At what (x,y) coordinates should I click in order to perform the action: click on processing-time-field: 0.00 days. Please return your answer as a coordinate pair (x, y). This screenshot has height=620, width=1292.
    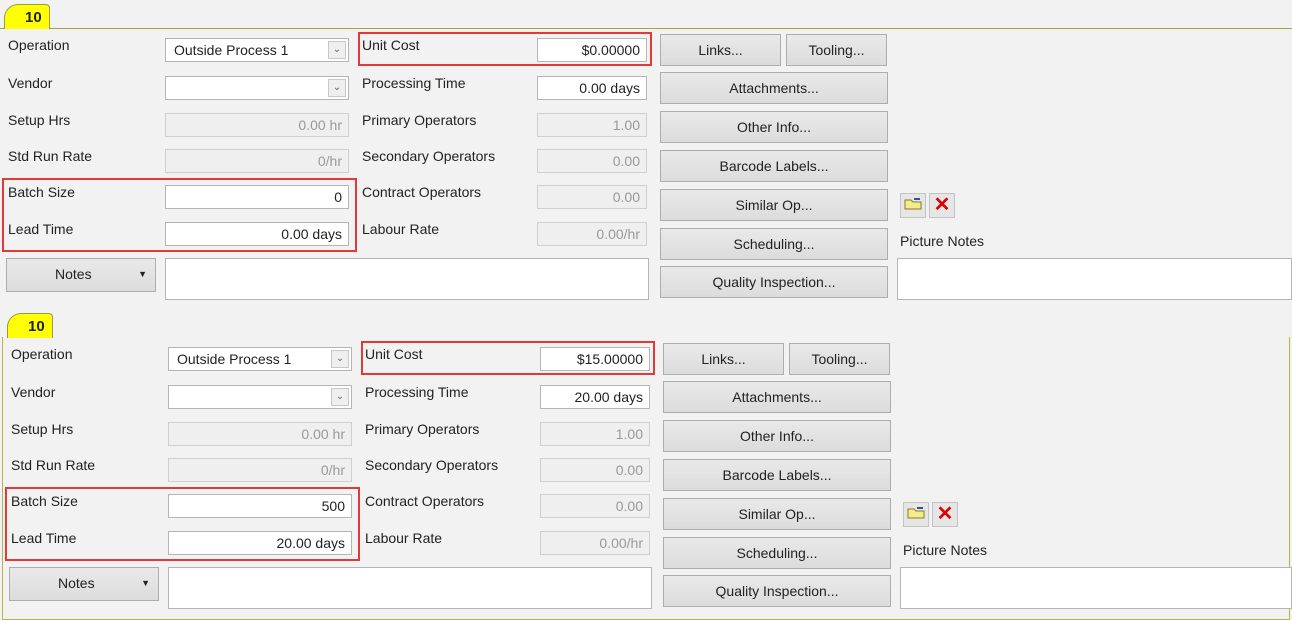
    Looking at the image, I should click on (592, 88).